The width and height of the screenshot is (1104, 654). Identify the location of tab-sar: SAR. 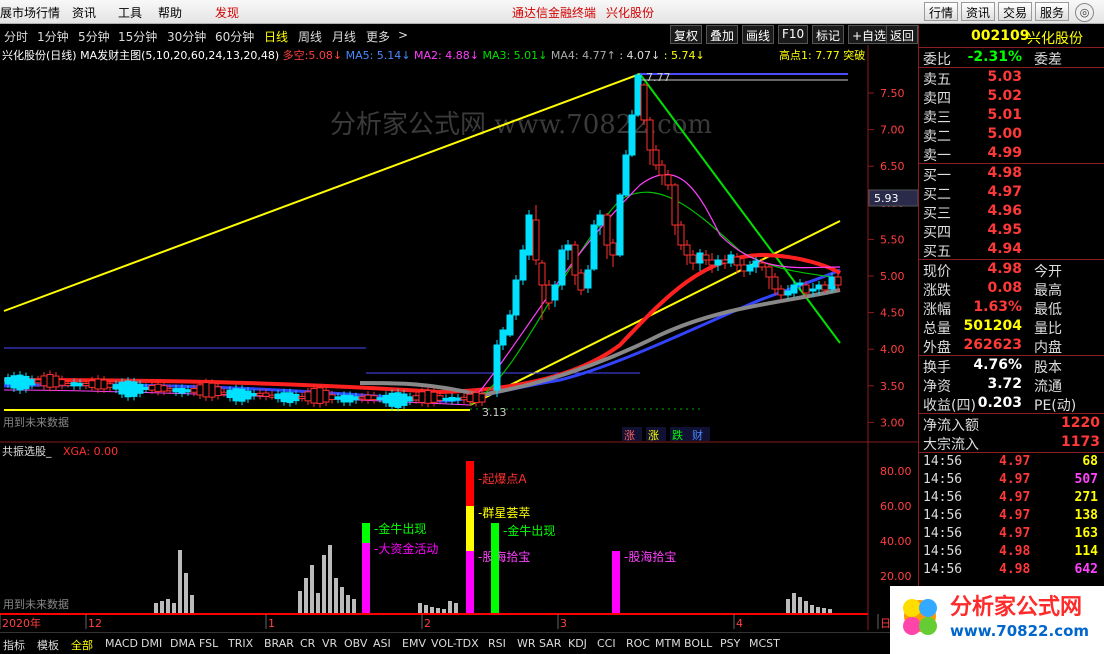
(550, 643).